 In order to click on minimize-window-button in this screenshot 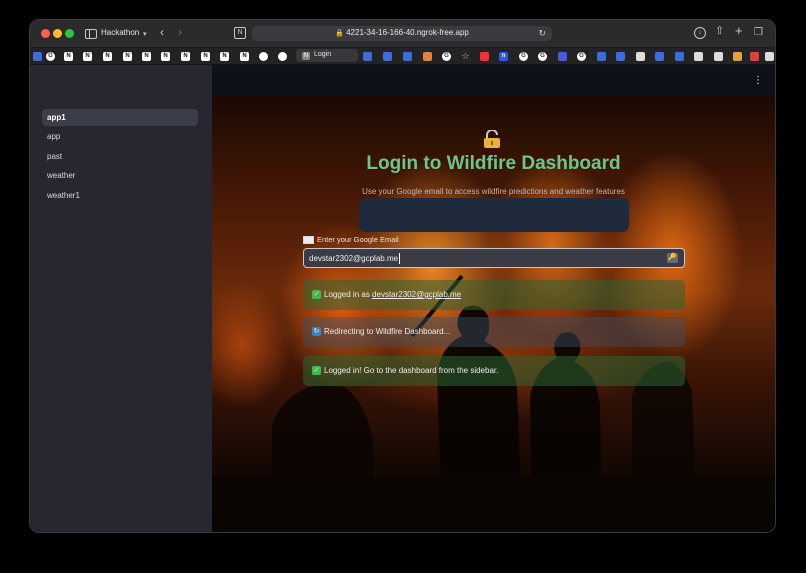, I will do `click(57, 33)`.